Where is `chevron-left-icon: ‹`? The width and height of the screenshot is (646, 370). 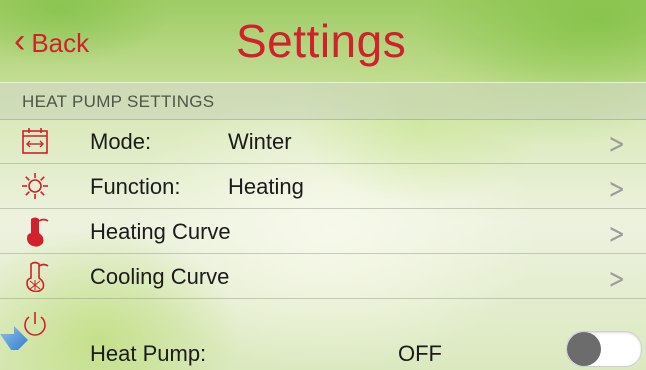
chevron-left-icon: ‹ is located at coordinates (20, 41).